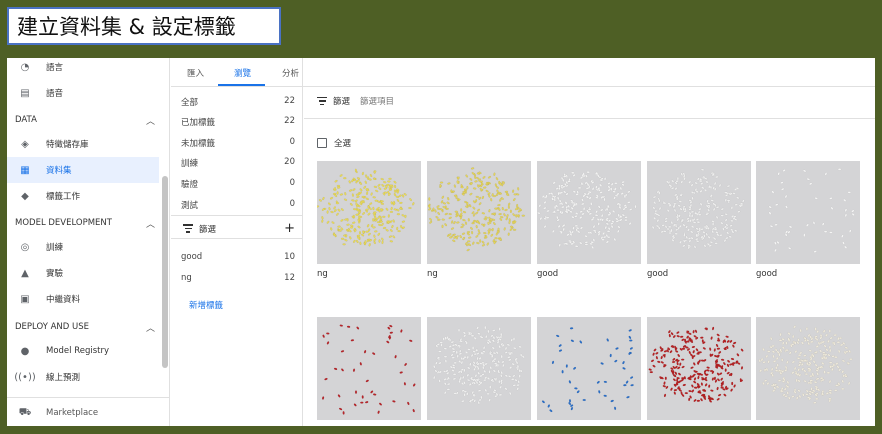 This screenshot has height=434, width=882. What do you see at coordinates (55, 274) in the screenshot?
I see `sidebar-item-label: 實驗` at bounding box center [55, 274].